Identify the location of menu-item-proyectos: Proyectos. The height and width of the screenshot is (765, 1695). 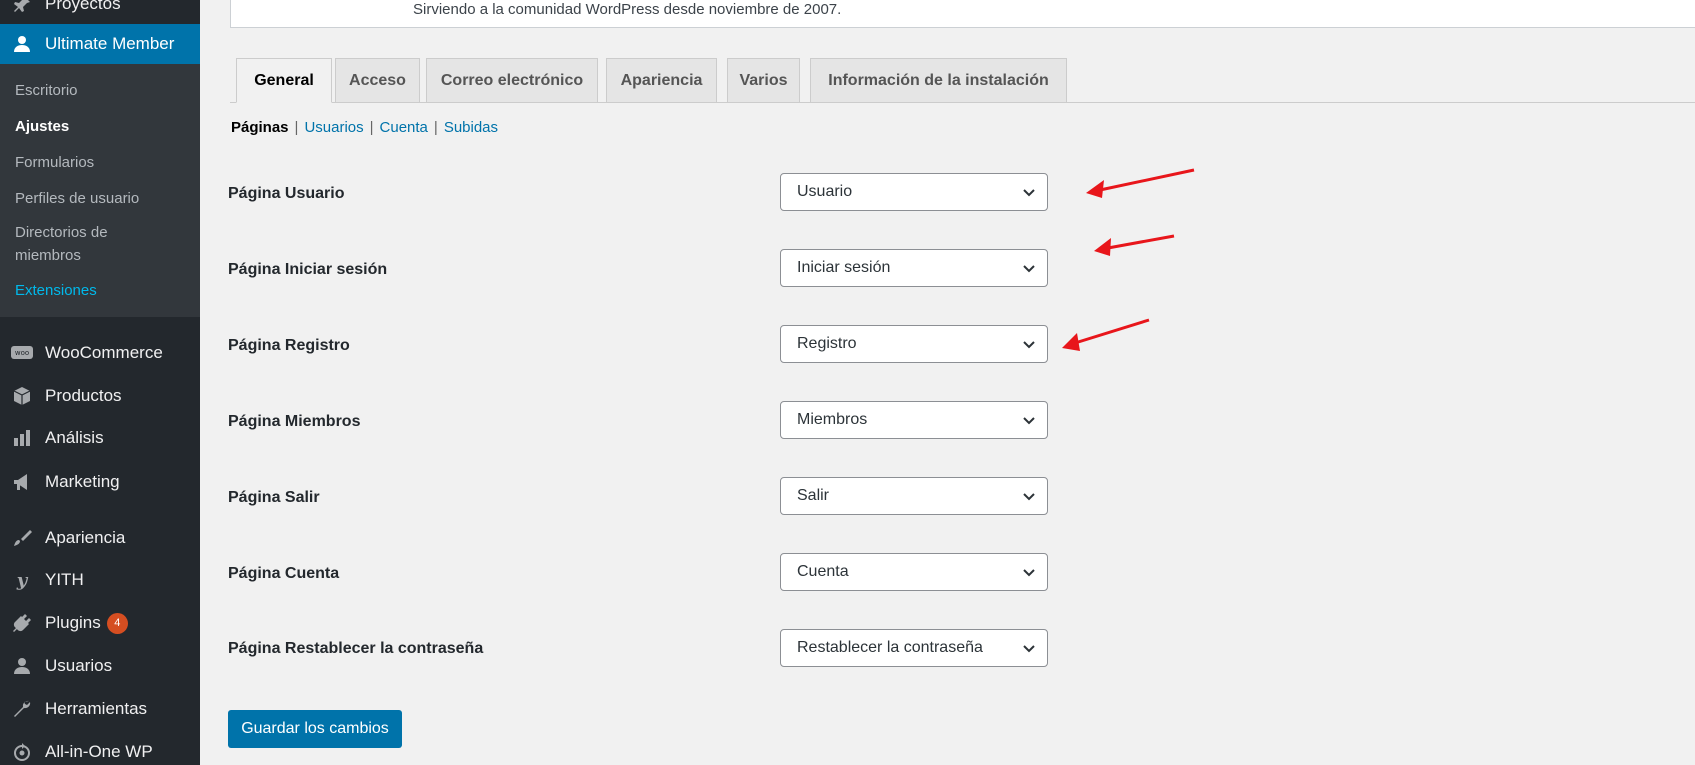
(100, 12).